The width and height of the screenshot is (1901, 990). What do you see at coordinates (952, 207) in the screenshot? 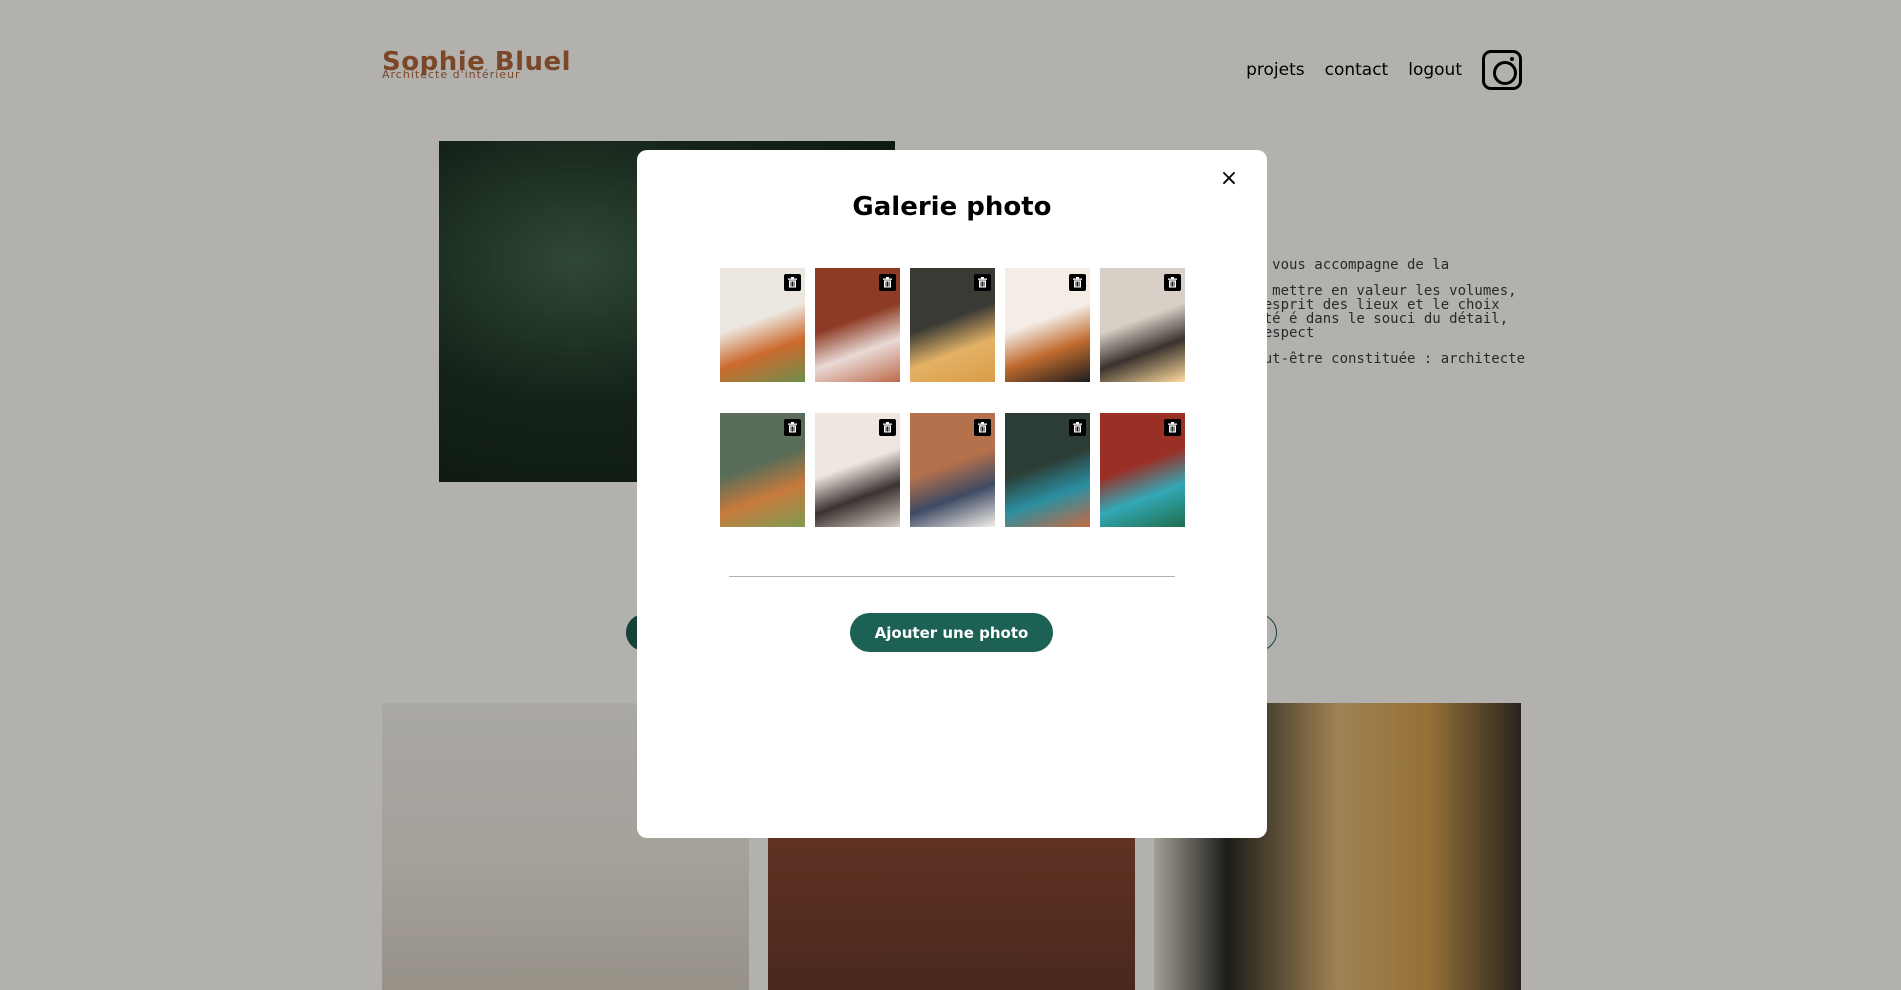
I see `modal-title: Galerie photo` at bounding box center [952, 207].